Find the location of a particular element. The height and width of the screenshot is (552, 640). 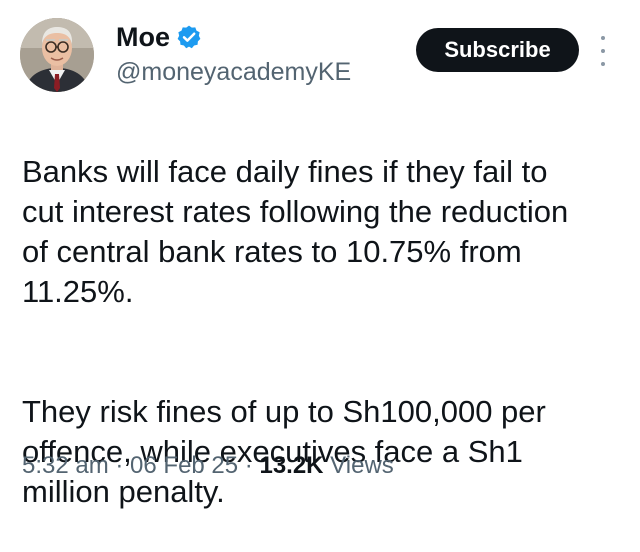

tweet-date: 06 Feb 25 is located at coordinates (184, 465).